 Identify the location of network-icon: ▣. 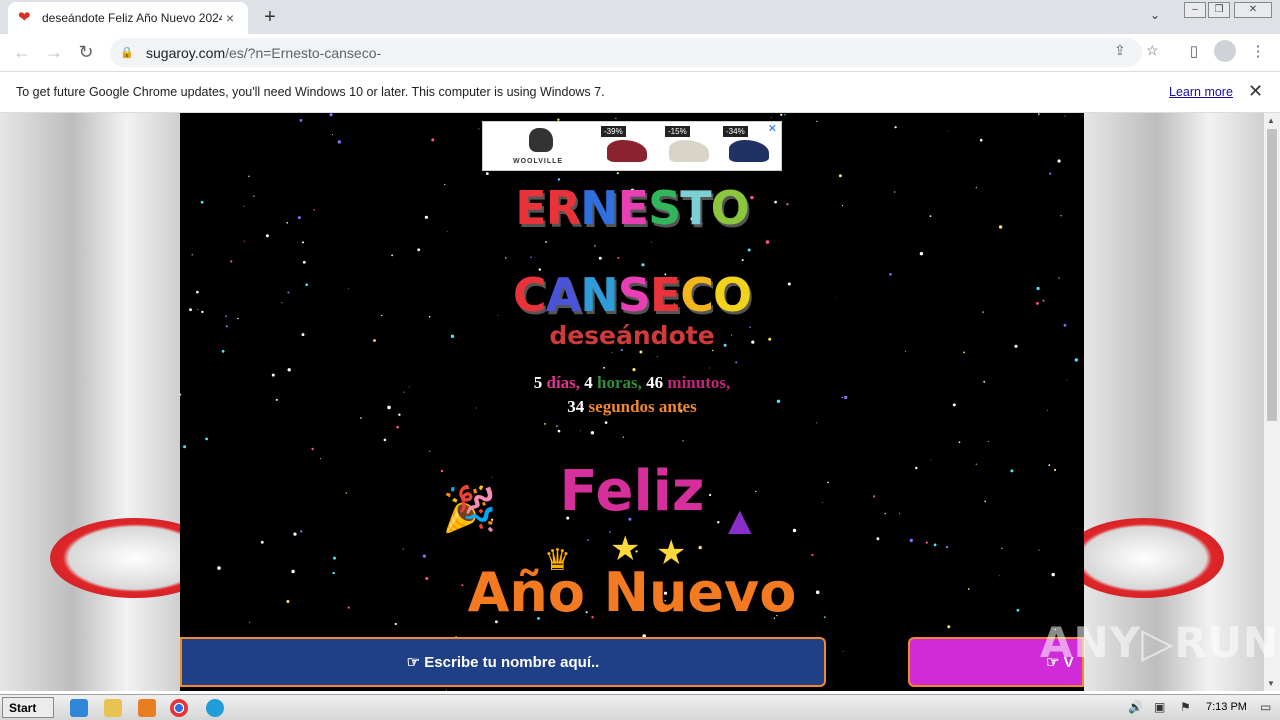
(1159, 707).